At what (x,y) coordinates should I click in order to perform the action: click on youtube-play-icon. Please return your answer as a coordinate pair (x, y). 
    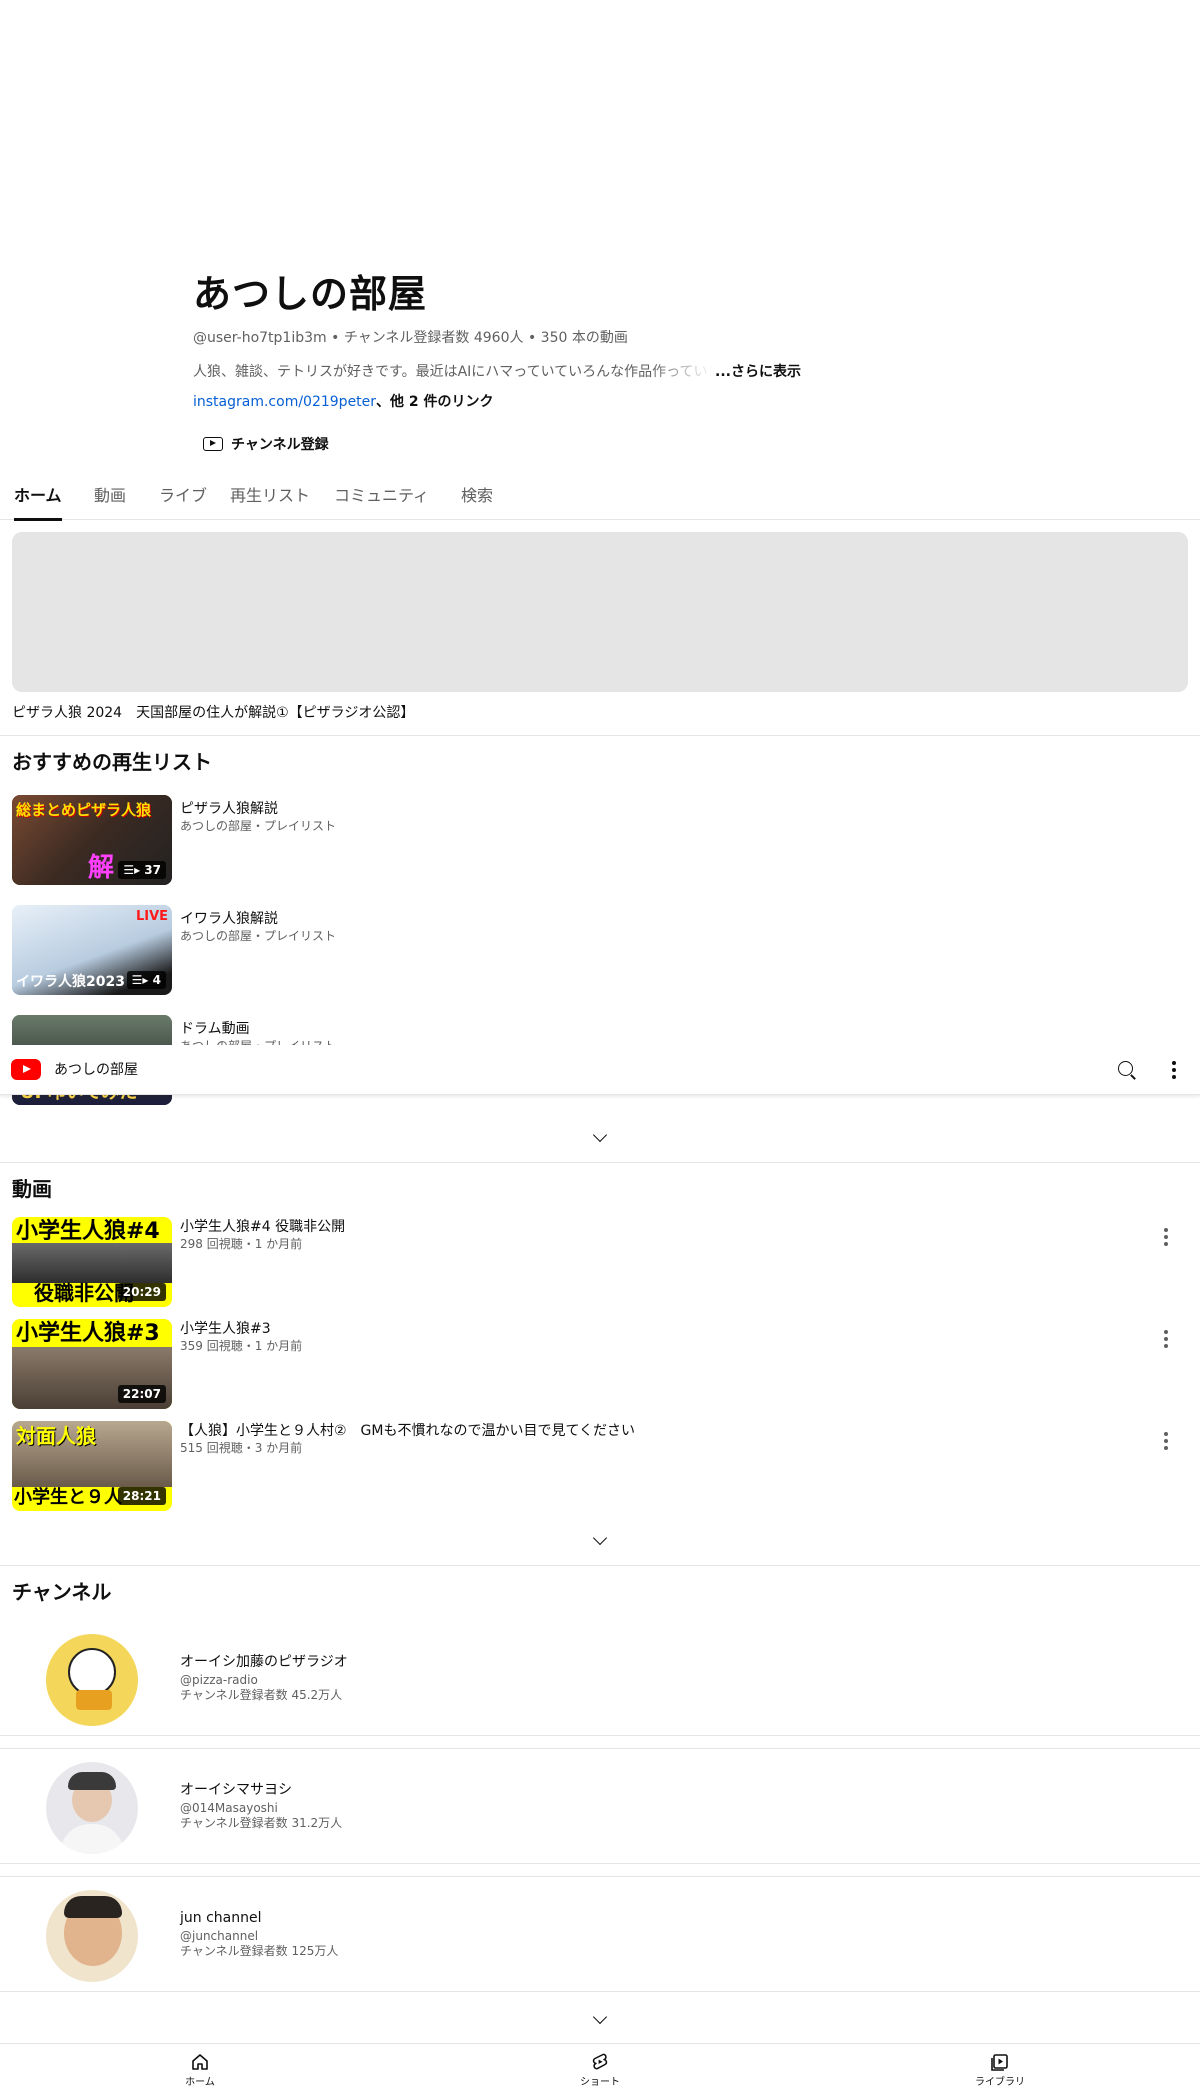
    Looking at the image, I should click on (213, 444).